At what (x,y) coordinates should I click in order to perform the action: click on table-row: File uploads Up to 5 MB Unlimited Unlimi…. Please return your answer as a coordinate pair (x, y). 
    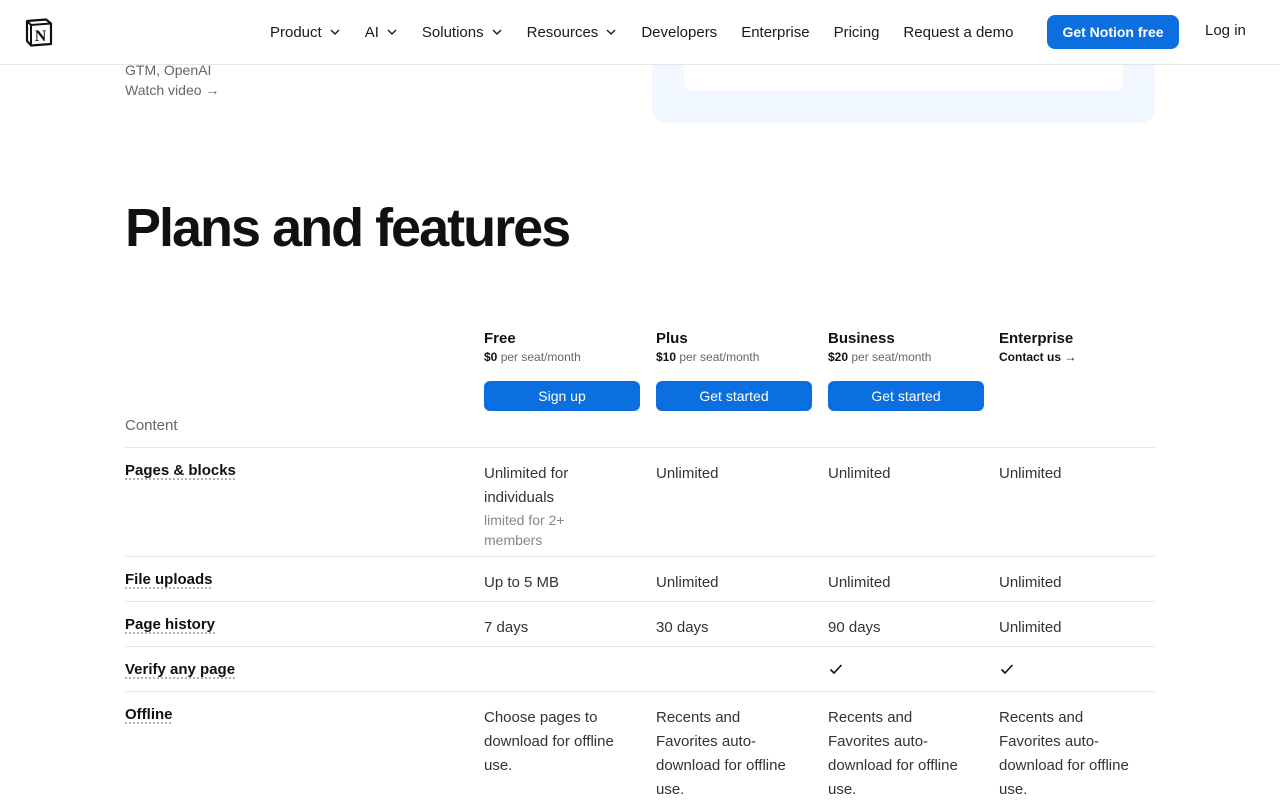
    Looking at the image, I should click on (640, 578).